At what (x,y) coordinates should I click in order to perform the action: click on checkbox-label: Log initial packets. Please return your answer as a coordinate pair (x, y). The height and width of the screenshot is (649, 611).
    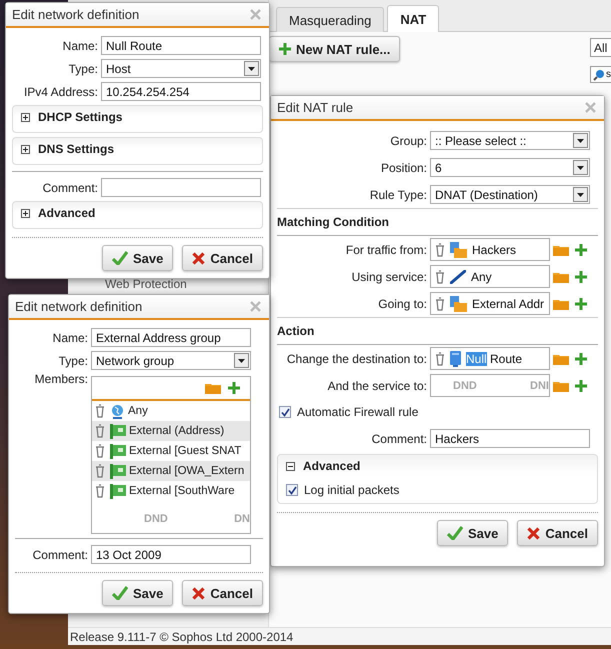
    Looking at the image, I should click on (352, 490).